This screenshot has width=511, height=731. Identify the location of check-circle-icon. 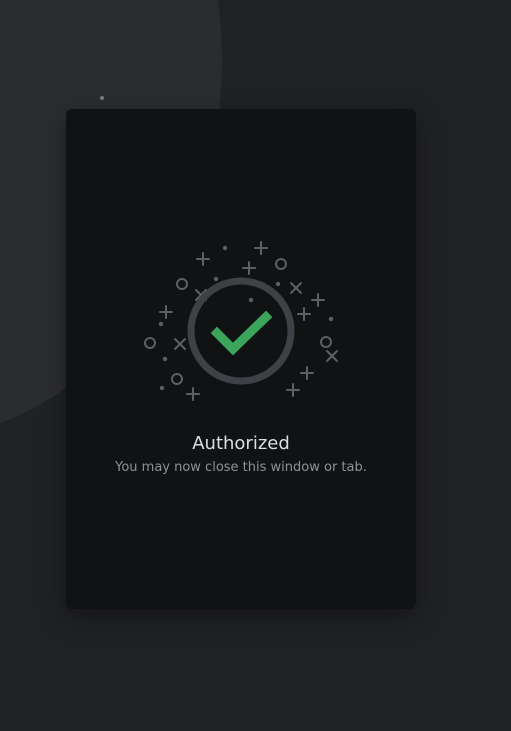
(241, 333).